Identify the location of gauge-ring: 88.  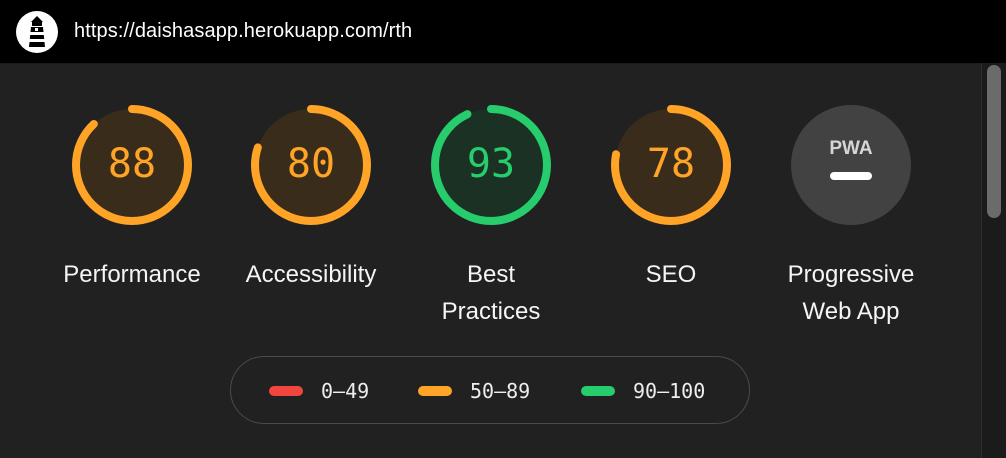
(132, 165).